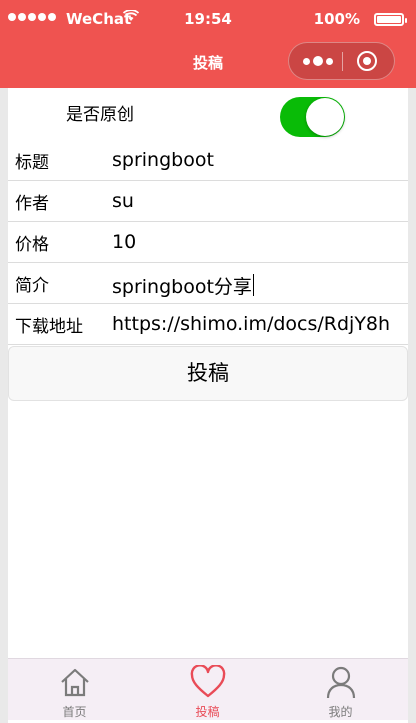 The height and width of the screenshot is (723, 416). Describe the element at coordinates (367, 61) in the screenshot. I see `close-target-icon` at that location.